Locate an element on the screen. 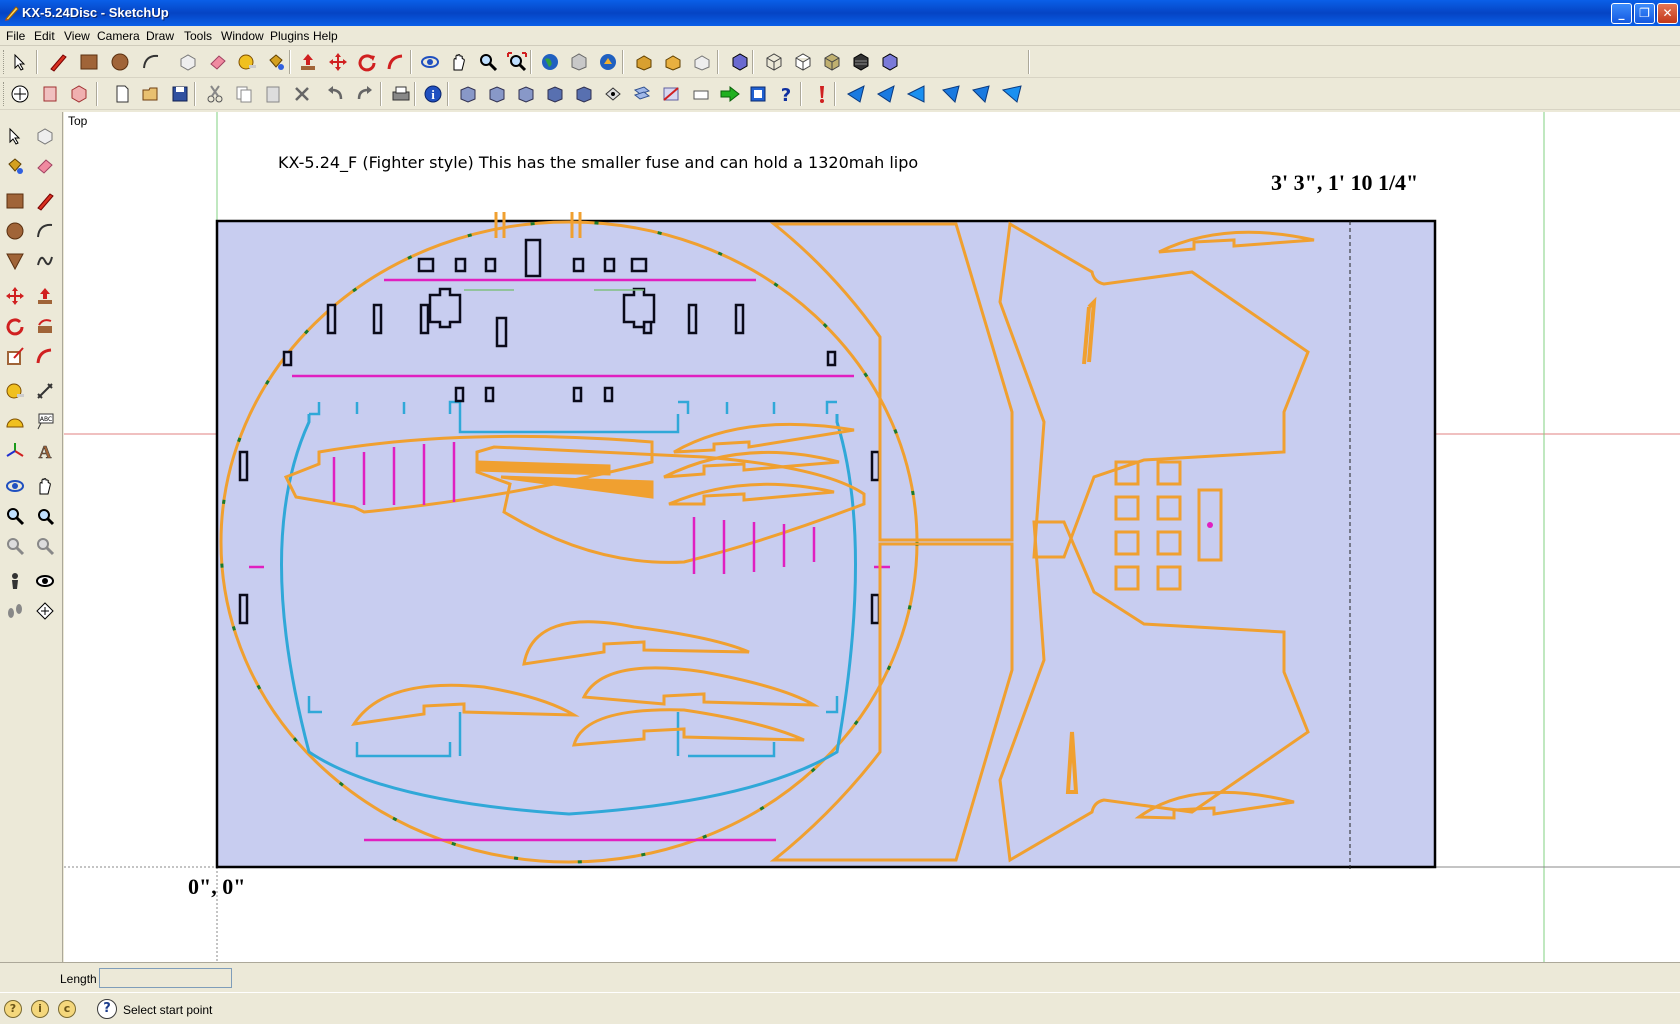 The height and width of the screenshot is (1024, 1680). new-icon is located at coordinates (122, 94).